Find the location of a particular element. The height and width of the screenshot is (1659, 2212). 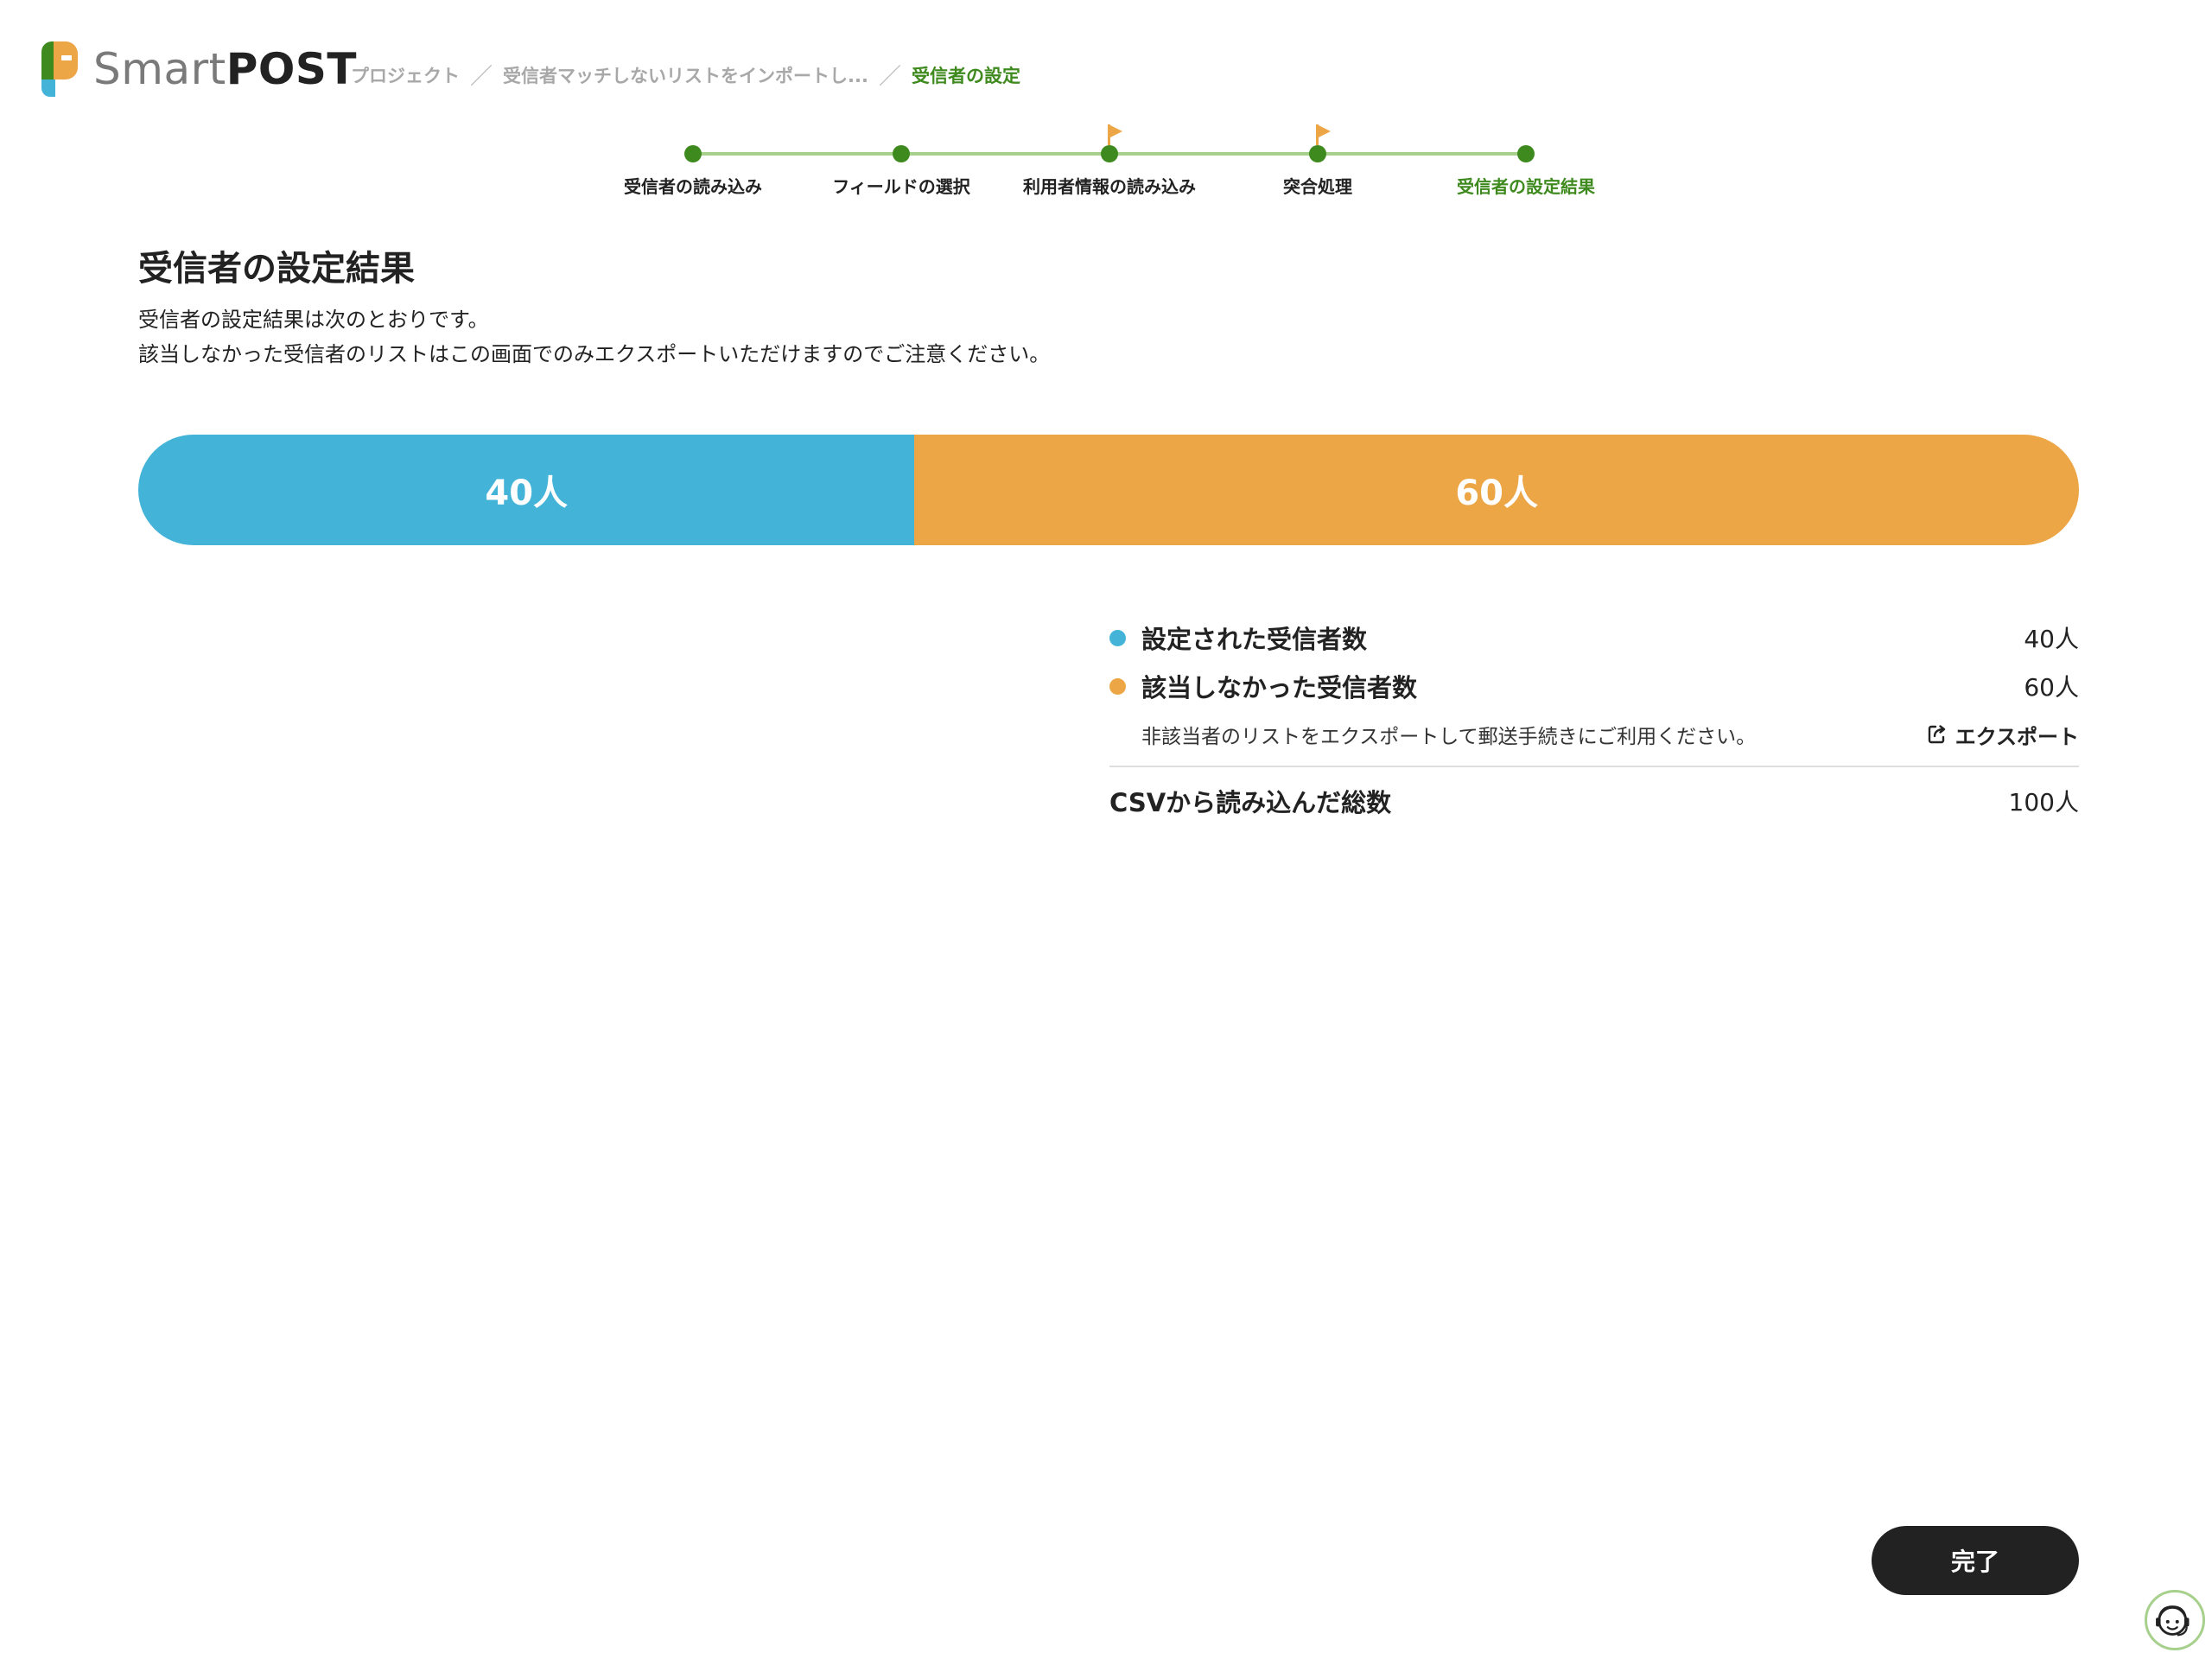

step-label: 利用者情報の読み込み is located at coordinates (1109, 186).